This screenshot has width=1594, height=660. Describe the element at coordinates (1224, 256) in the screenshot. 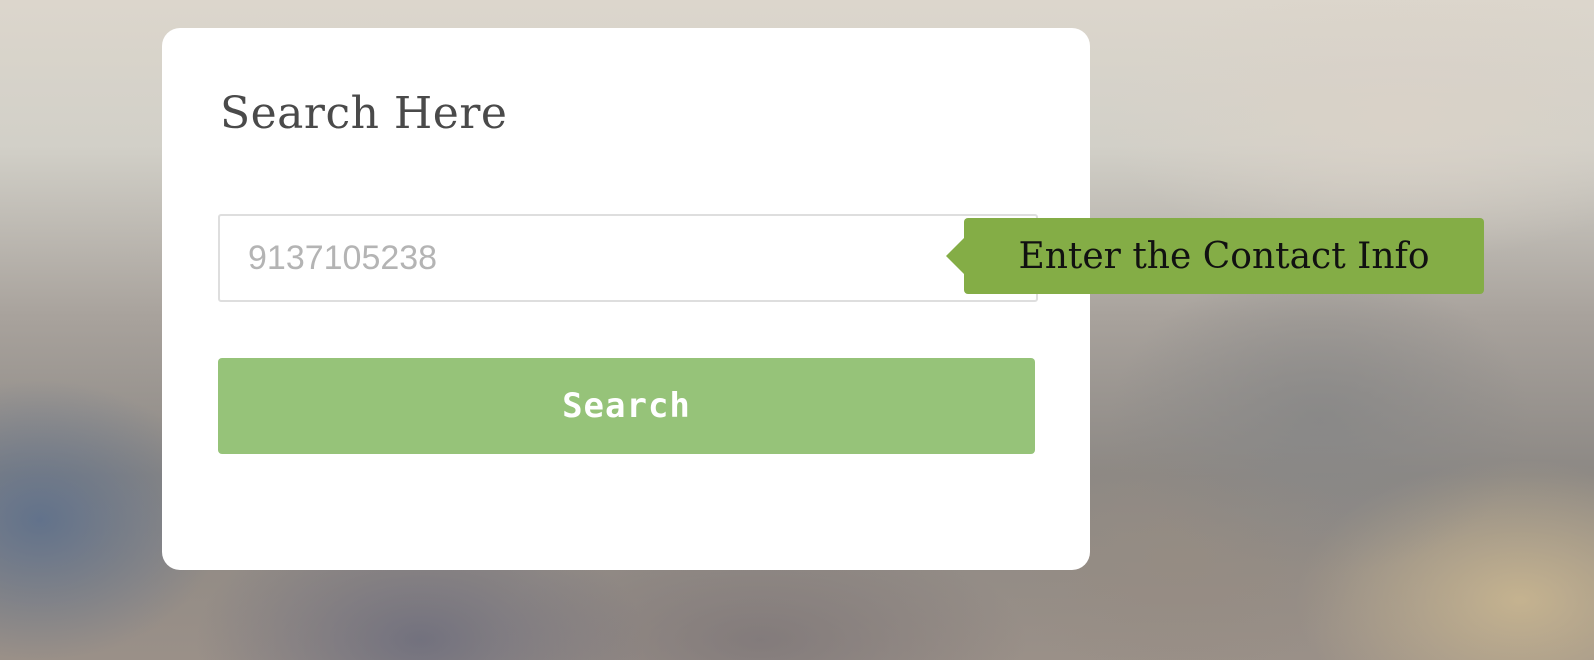

I see `tooltip-text: Enter the Contact Info` at that location.